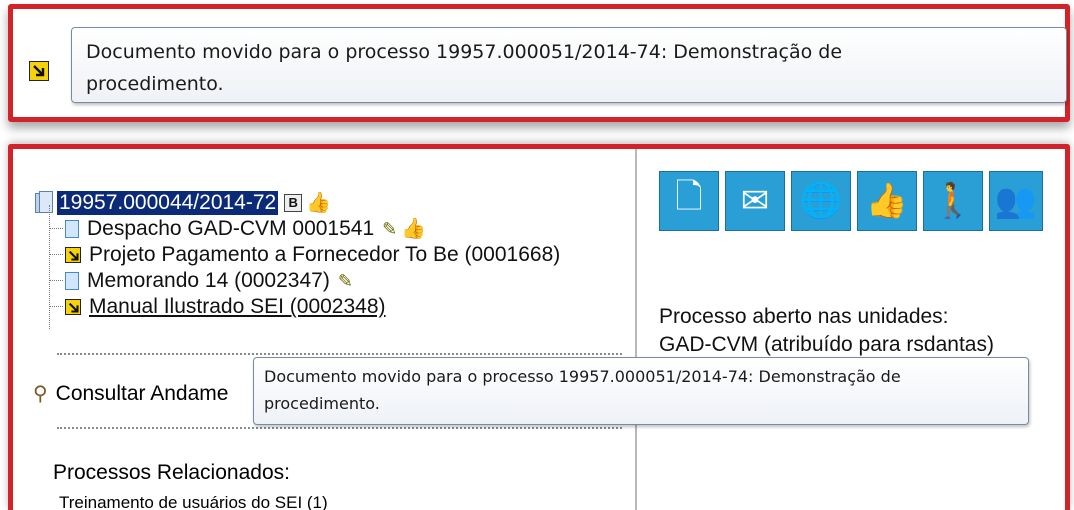 Image resolution: width=1074 pixels, height=510 pixels. Describe the element at coordinates (293, 203) in the screenshot. I see `block-badge: B` at that location.